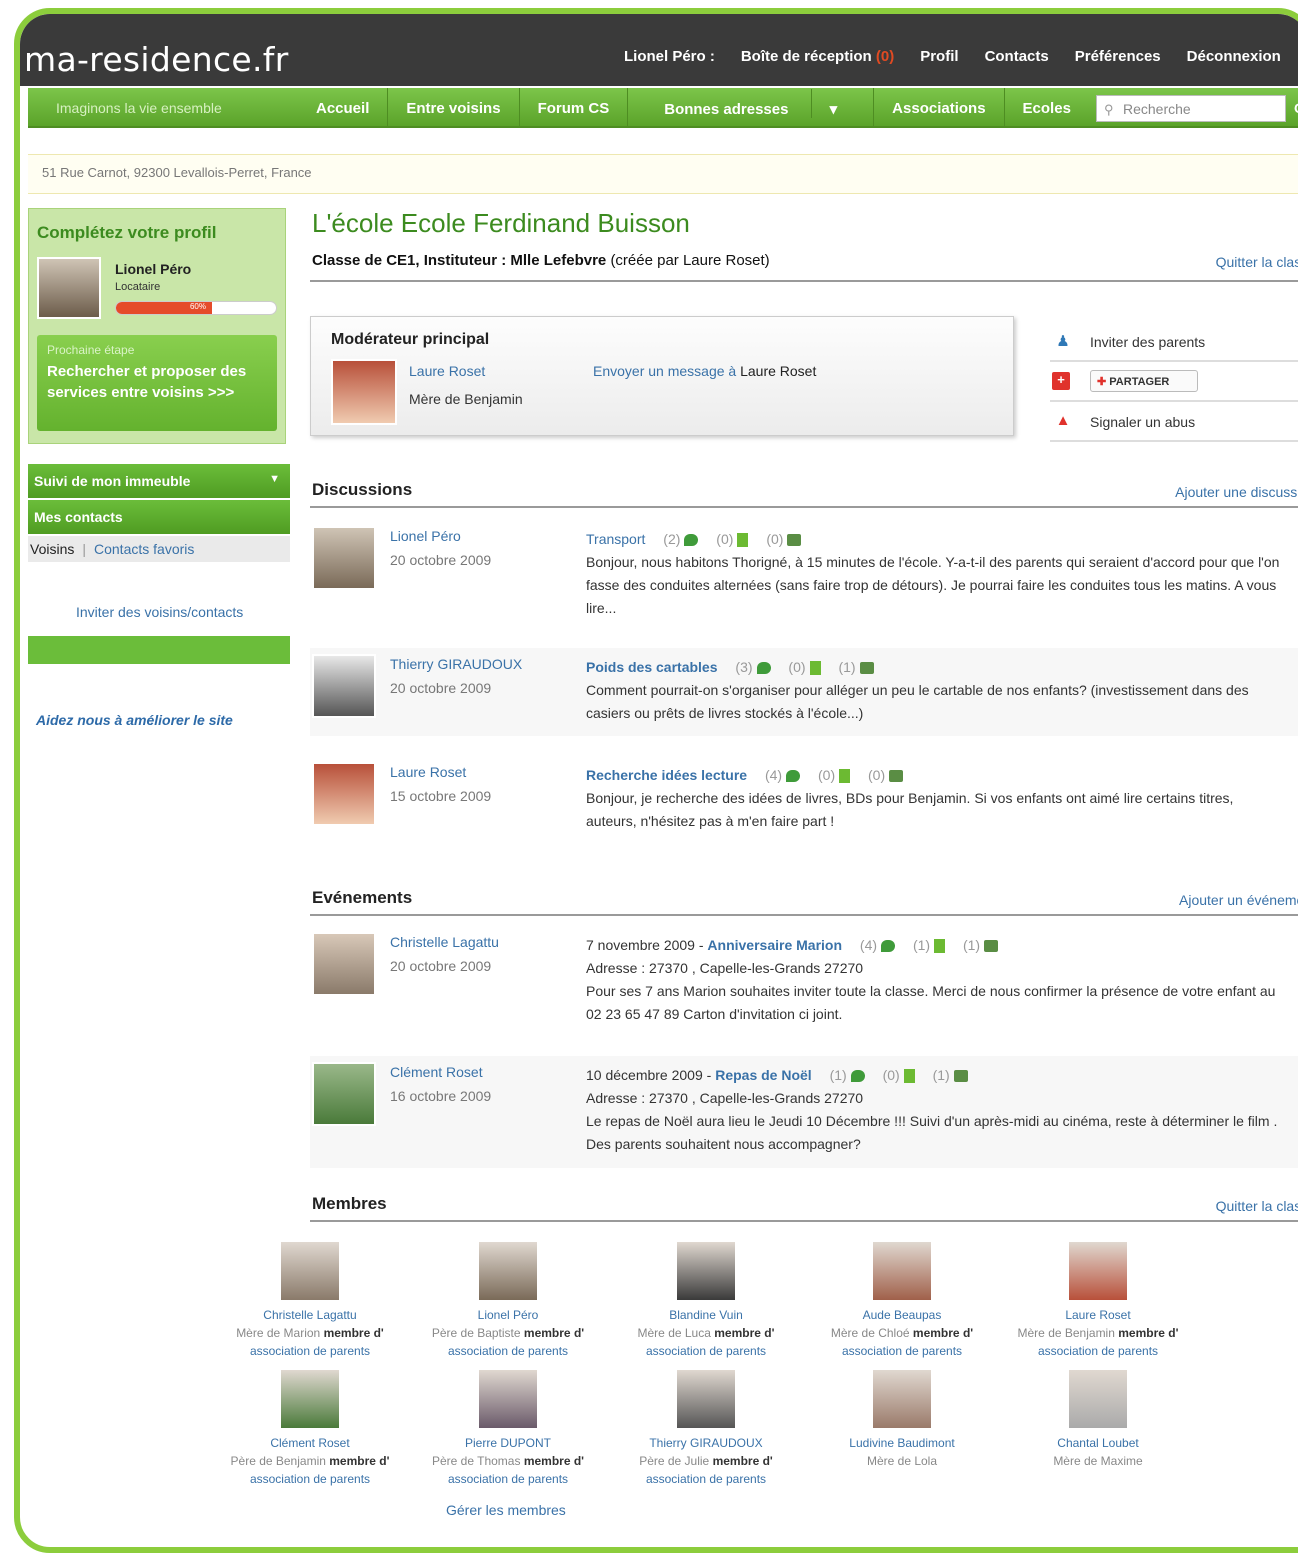 This screenshot has height=1553, width=1298. Describe the element at coordinates (706, 1443) in the screenshot. I see `member-name: Thierry GIRAUDOUX` at that location.